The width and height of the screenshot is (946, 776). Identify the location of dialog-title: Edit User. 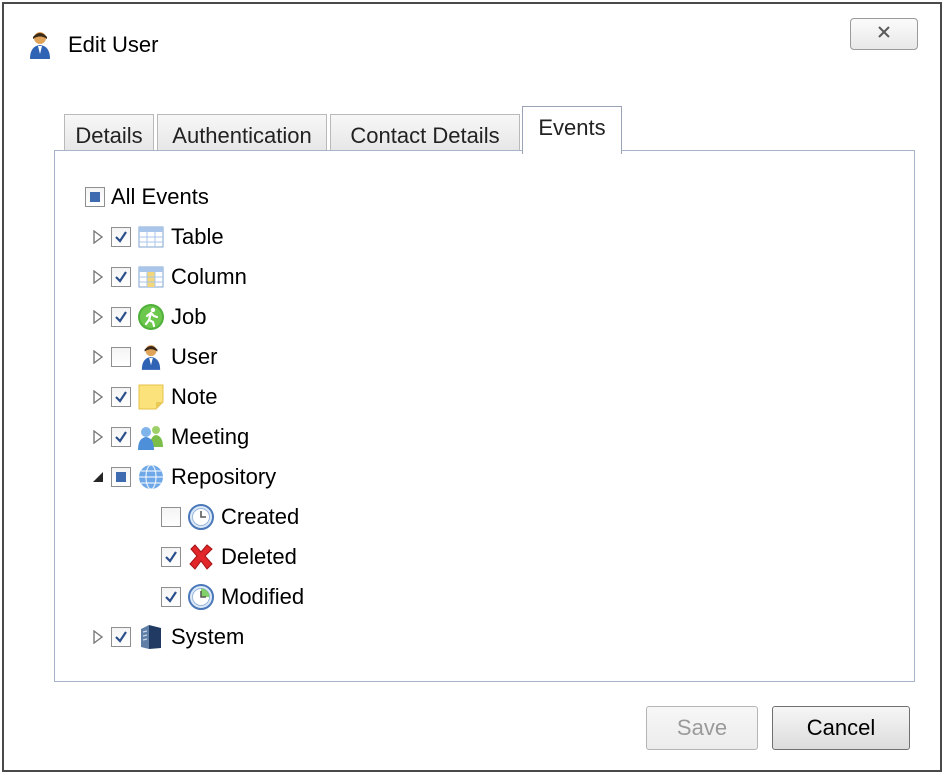
(113, 44).